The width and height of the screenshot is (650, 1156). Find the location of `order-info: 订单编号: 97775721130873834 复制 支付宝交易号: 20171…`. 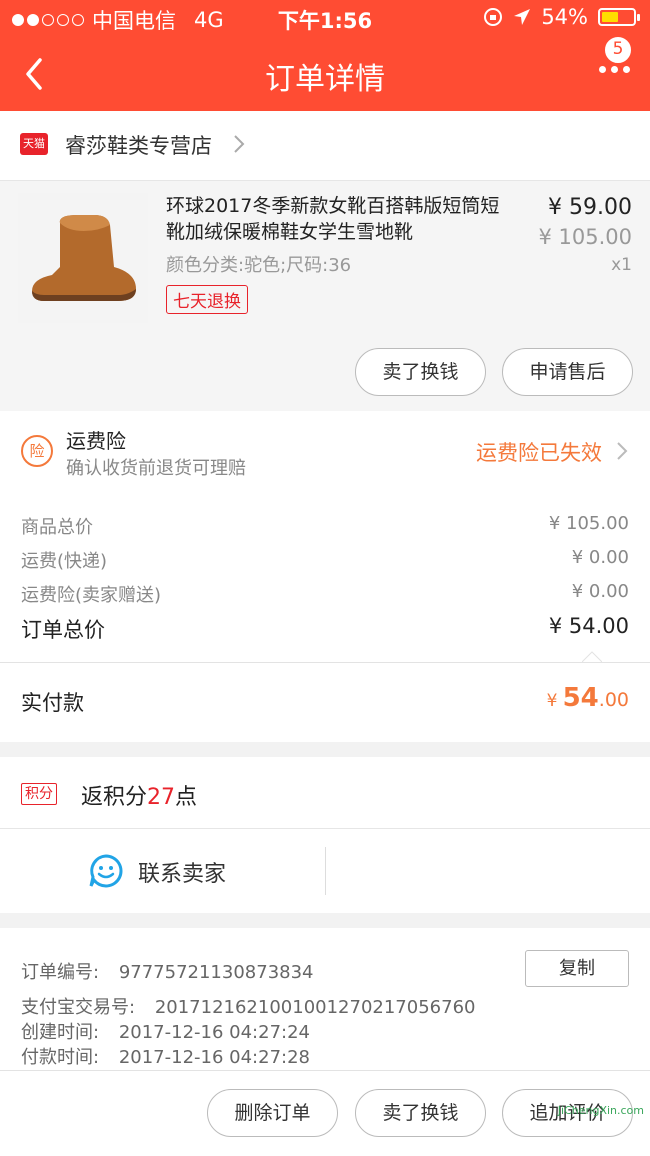

order-info: 订单编号: 97775721130873834 复制 支付宝交易号: 20171… is located at coordinates (325, 999).